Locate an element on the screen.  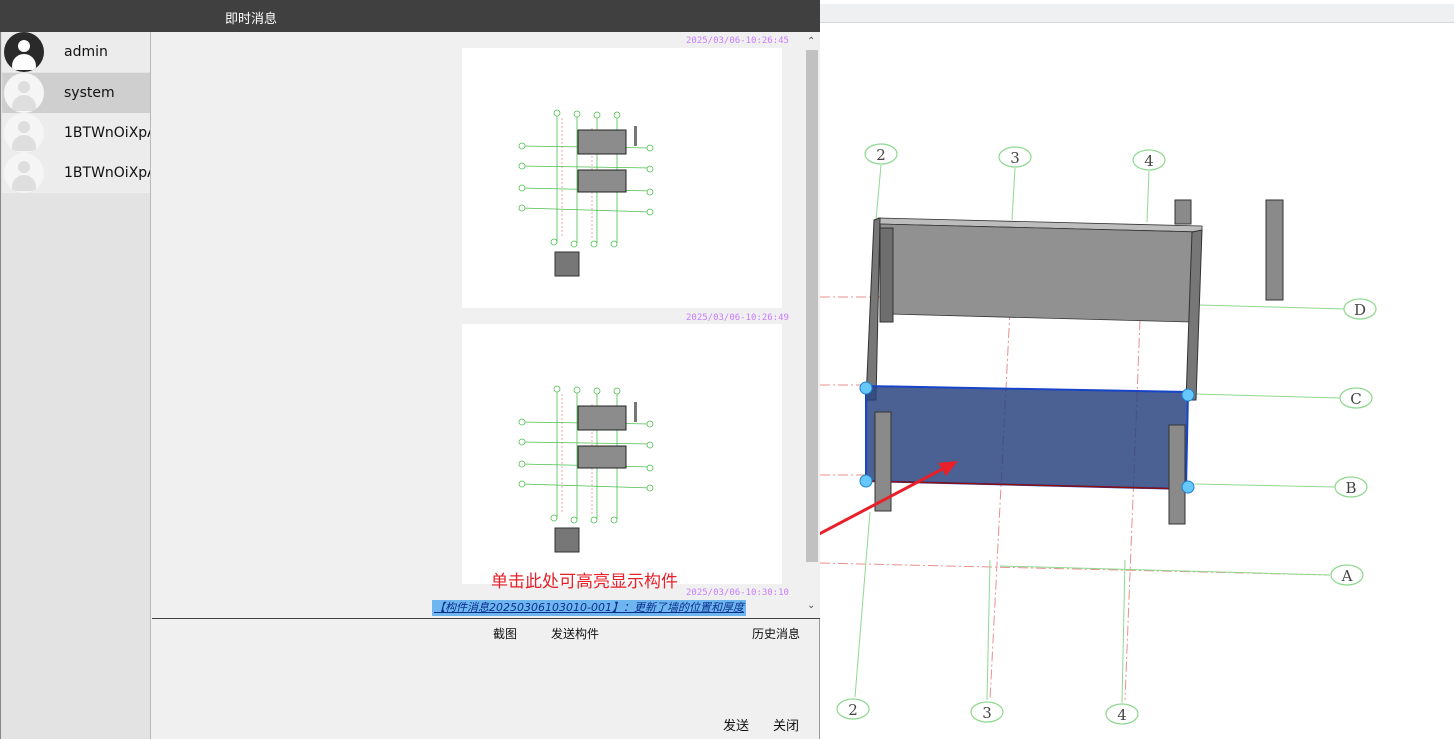
axis-label: C is located at coordinates (1355, 399).